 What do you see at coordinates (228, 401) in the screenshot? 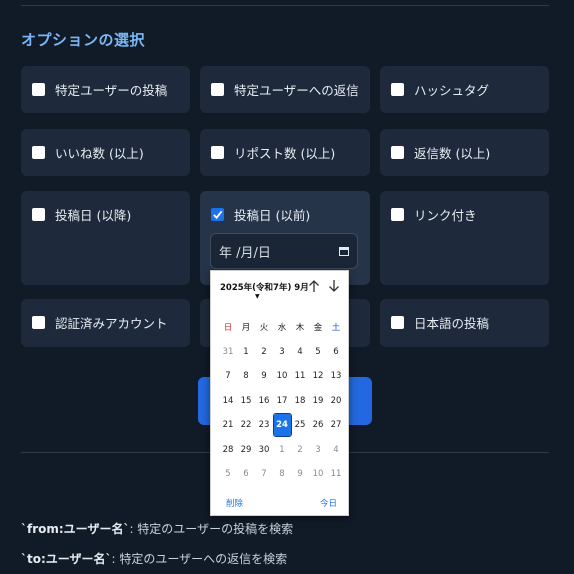
I see `calendar-day: 14` at bounding box center [228, 401].